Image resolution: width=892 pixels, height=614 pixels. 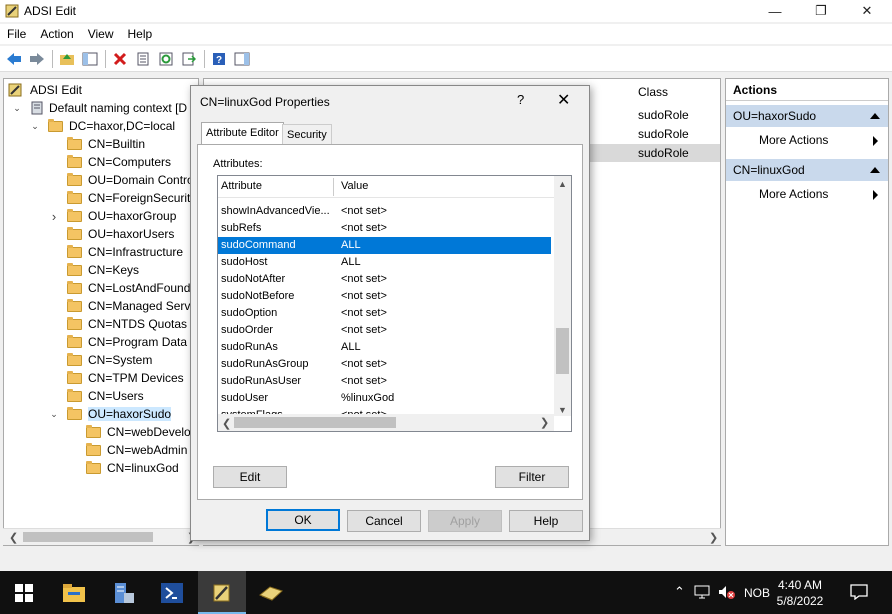 I want to click on tree-item: CN=Computers, so click(x=109, y=162).